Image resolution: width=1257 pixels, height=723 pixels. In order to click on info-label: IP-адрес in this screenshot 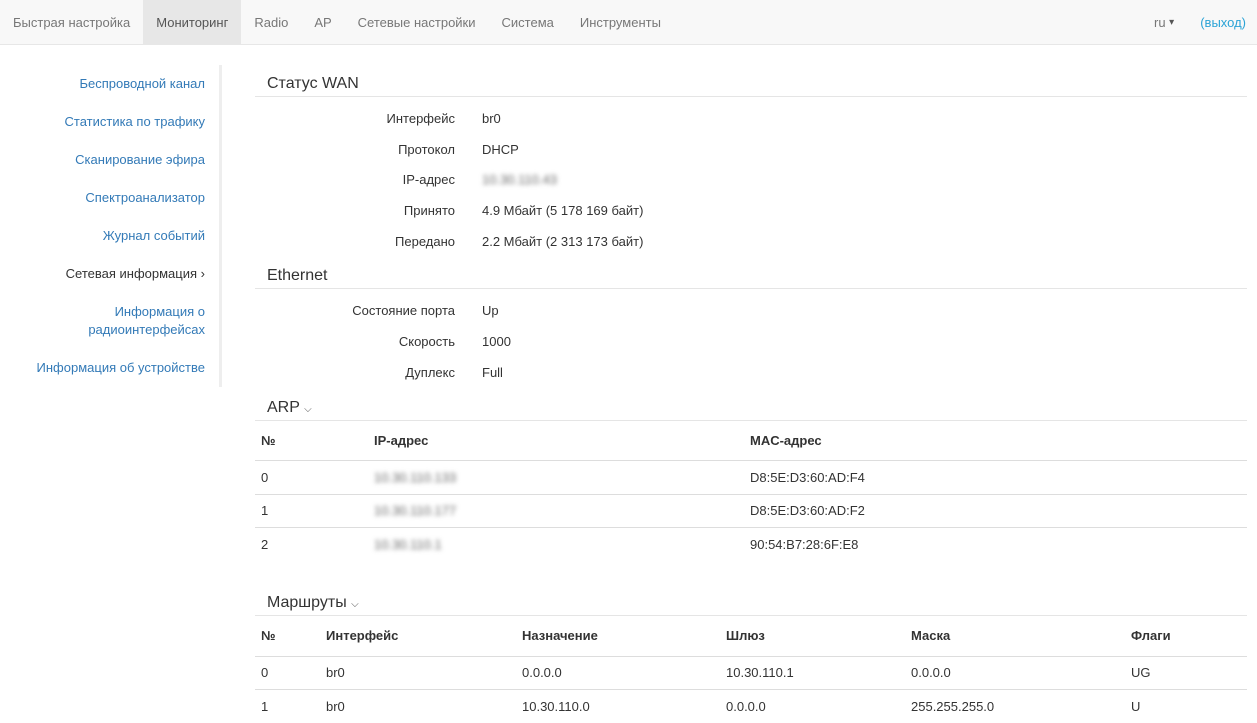, I will do `click(368, 179)`.